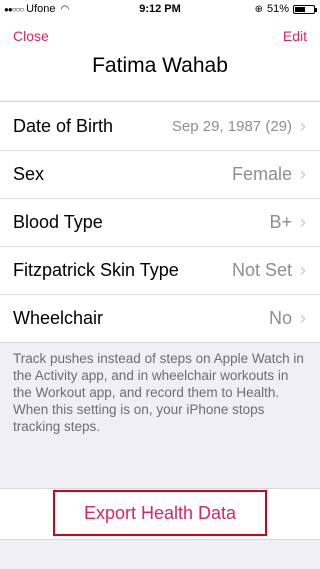 The width and height of the screenshot is (320, 569). Describe the element at coordinates (160, 318) in the screenshot. I see `row-wheelchair: Wheelchair No ›` at that location.